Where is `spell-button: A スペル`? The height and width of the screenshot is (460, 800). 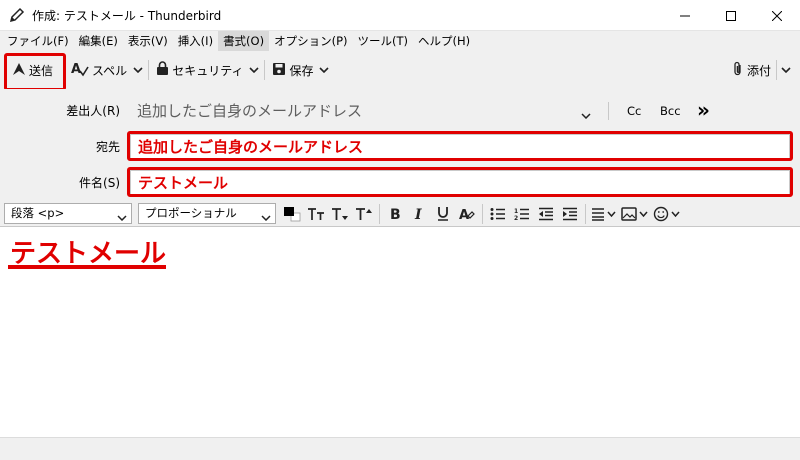
spell-button: A スペル is located at coordinates (99, 70).